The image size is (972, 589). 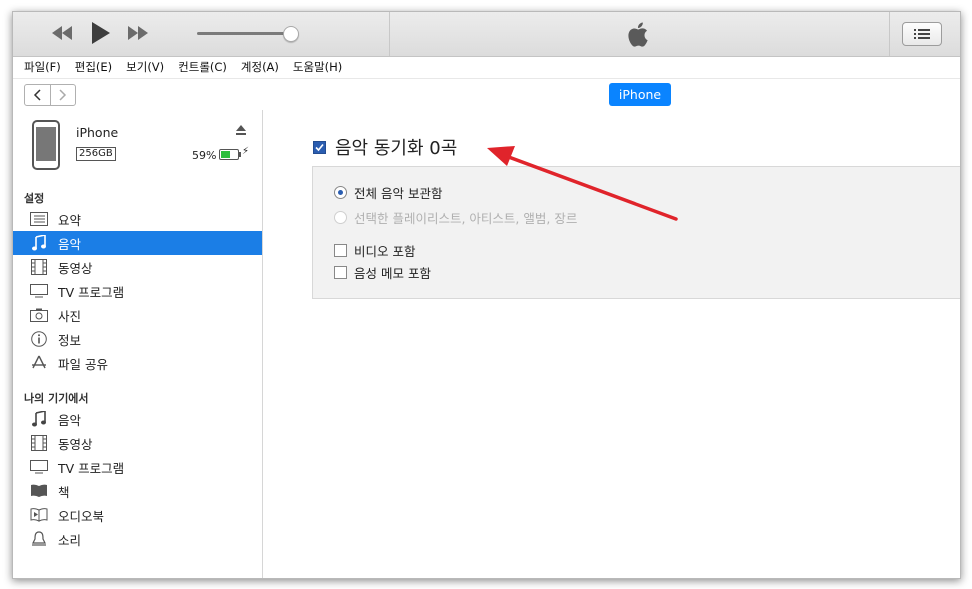 What do you see at coordinates (39, 515) in the screenshot?
I see `audiobook-icon` at bounding box center [39, 515].